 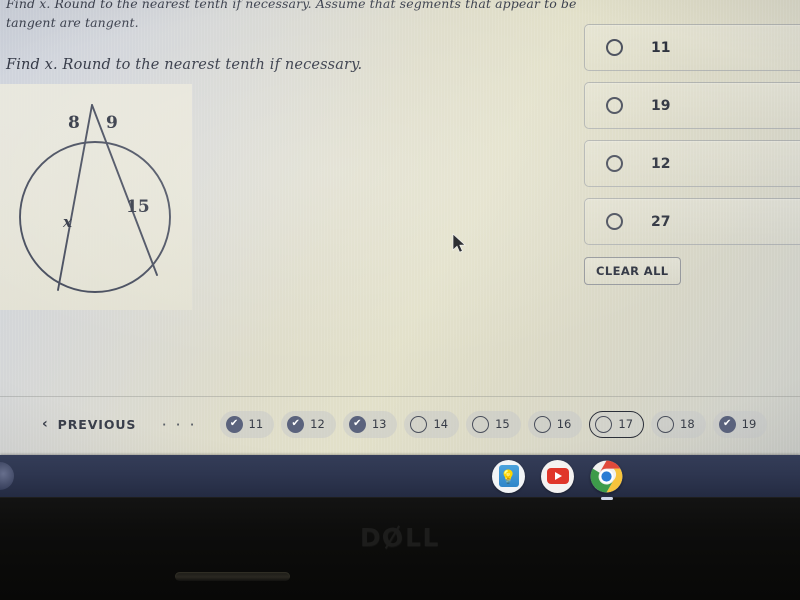 I want to click on geometry-figure: 8 9 15 x, so click(x=95, y=198).